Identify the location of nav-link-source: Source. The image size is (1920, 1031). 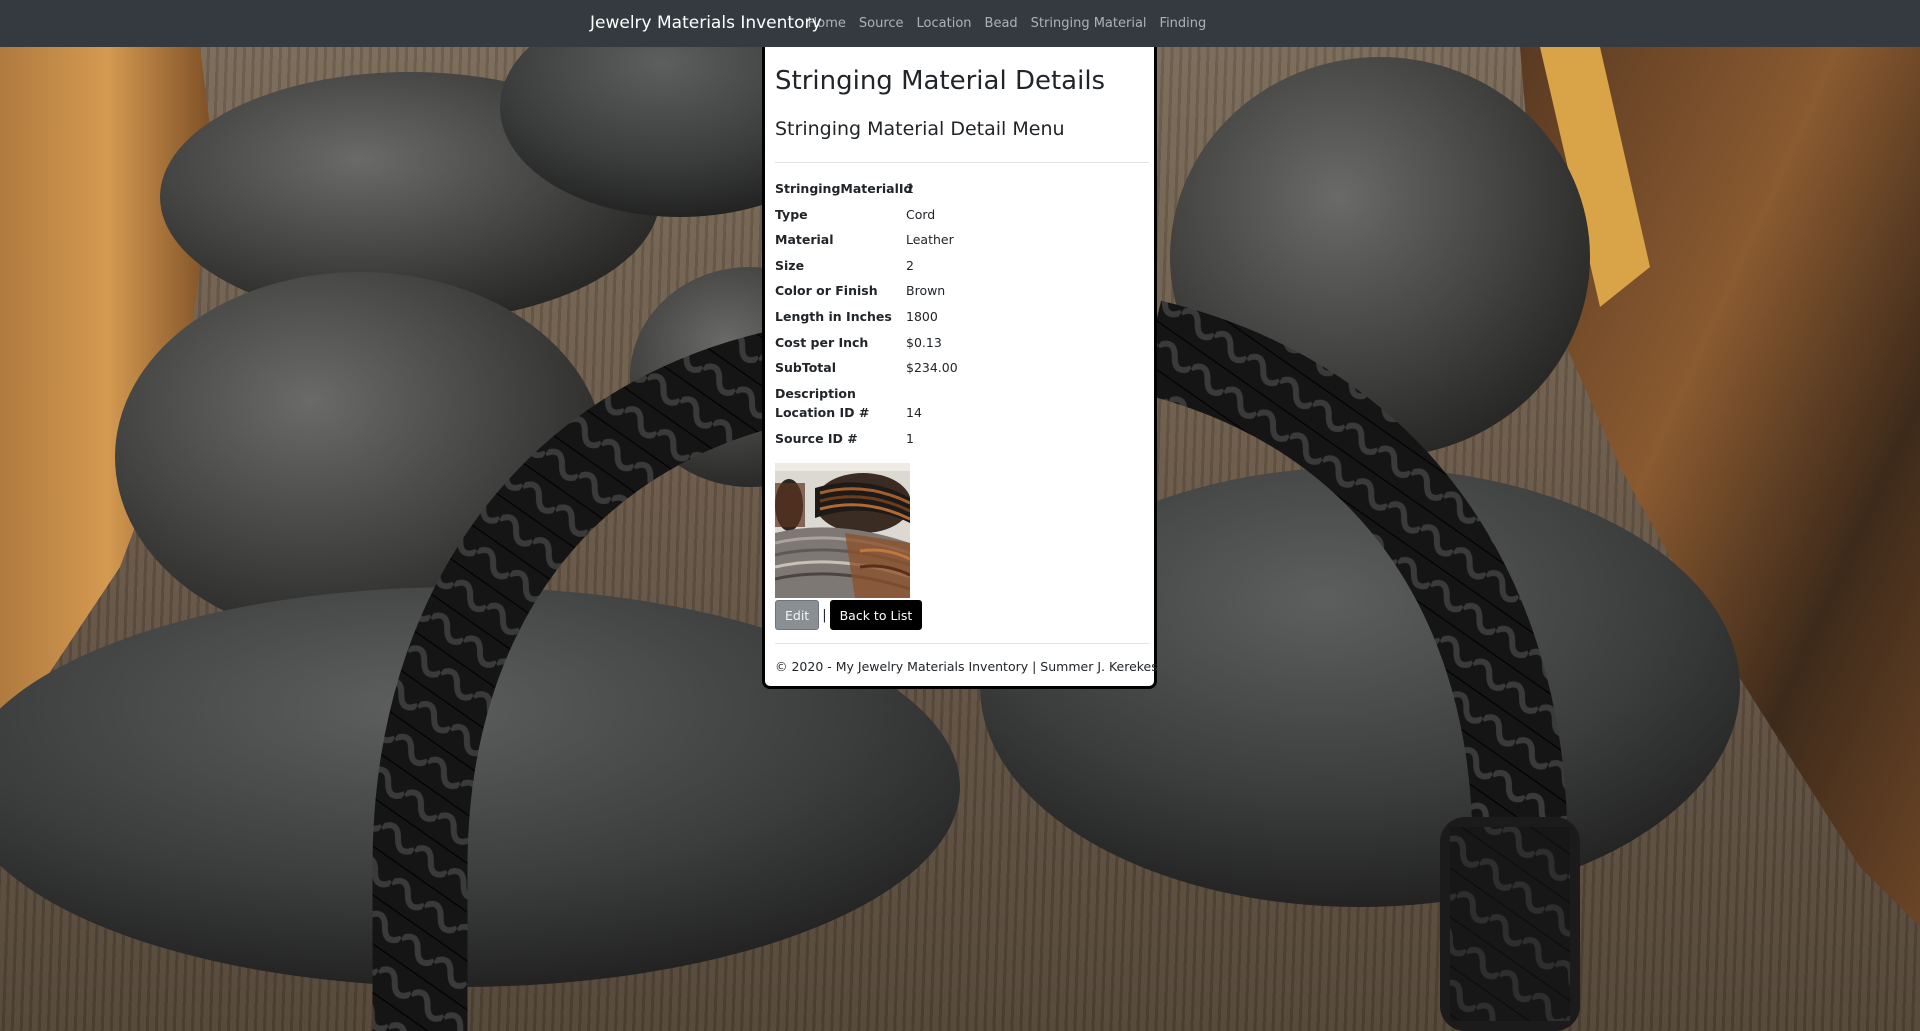
(881, 23).